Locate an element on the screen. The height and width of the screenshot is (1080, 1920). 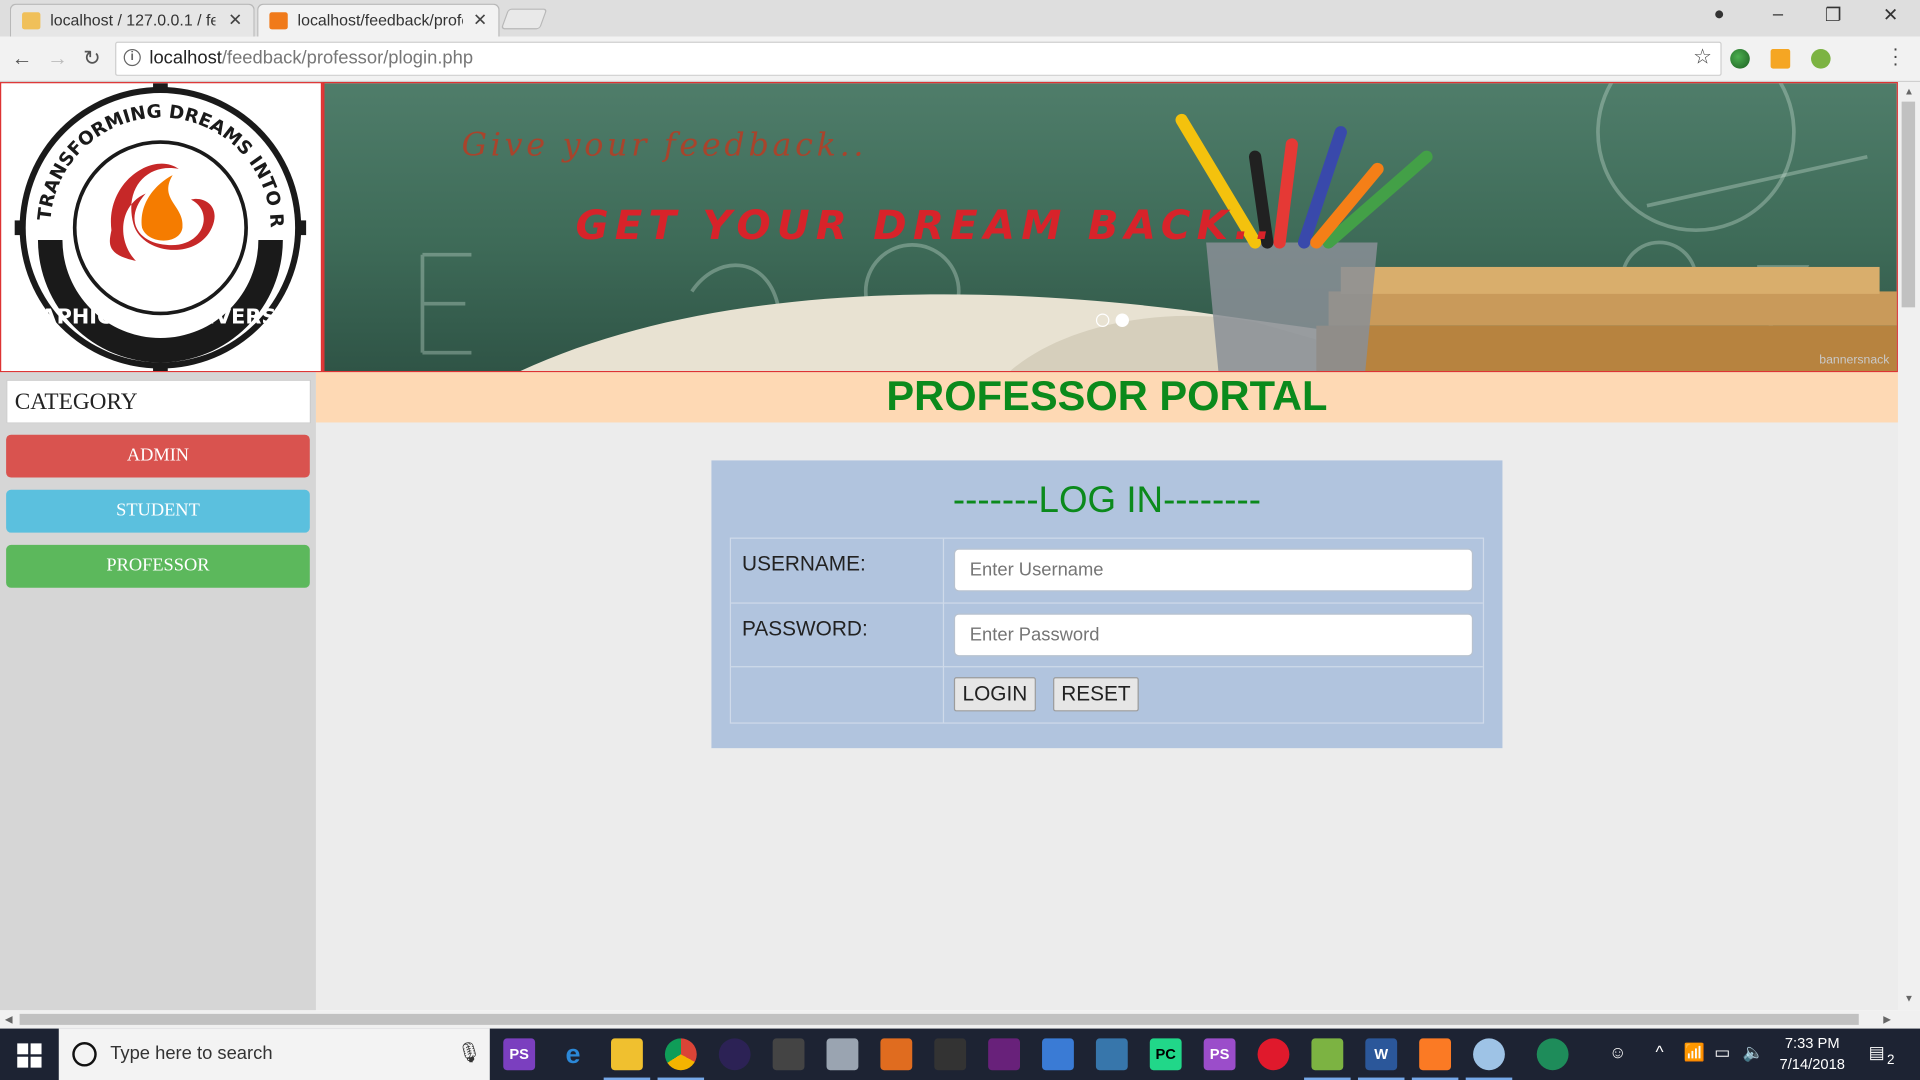
username-input is located at coordinates (1213, 570).